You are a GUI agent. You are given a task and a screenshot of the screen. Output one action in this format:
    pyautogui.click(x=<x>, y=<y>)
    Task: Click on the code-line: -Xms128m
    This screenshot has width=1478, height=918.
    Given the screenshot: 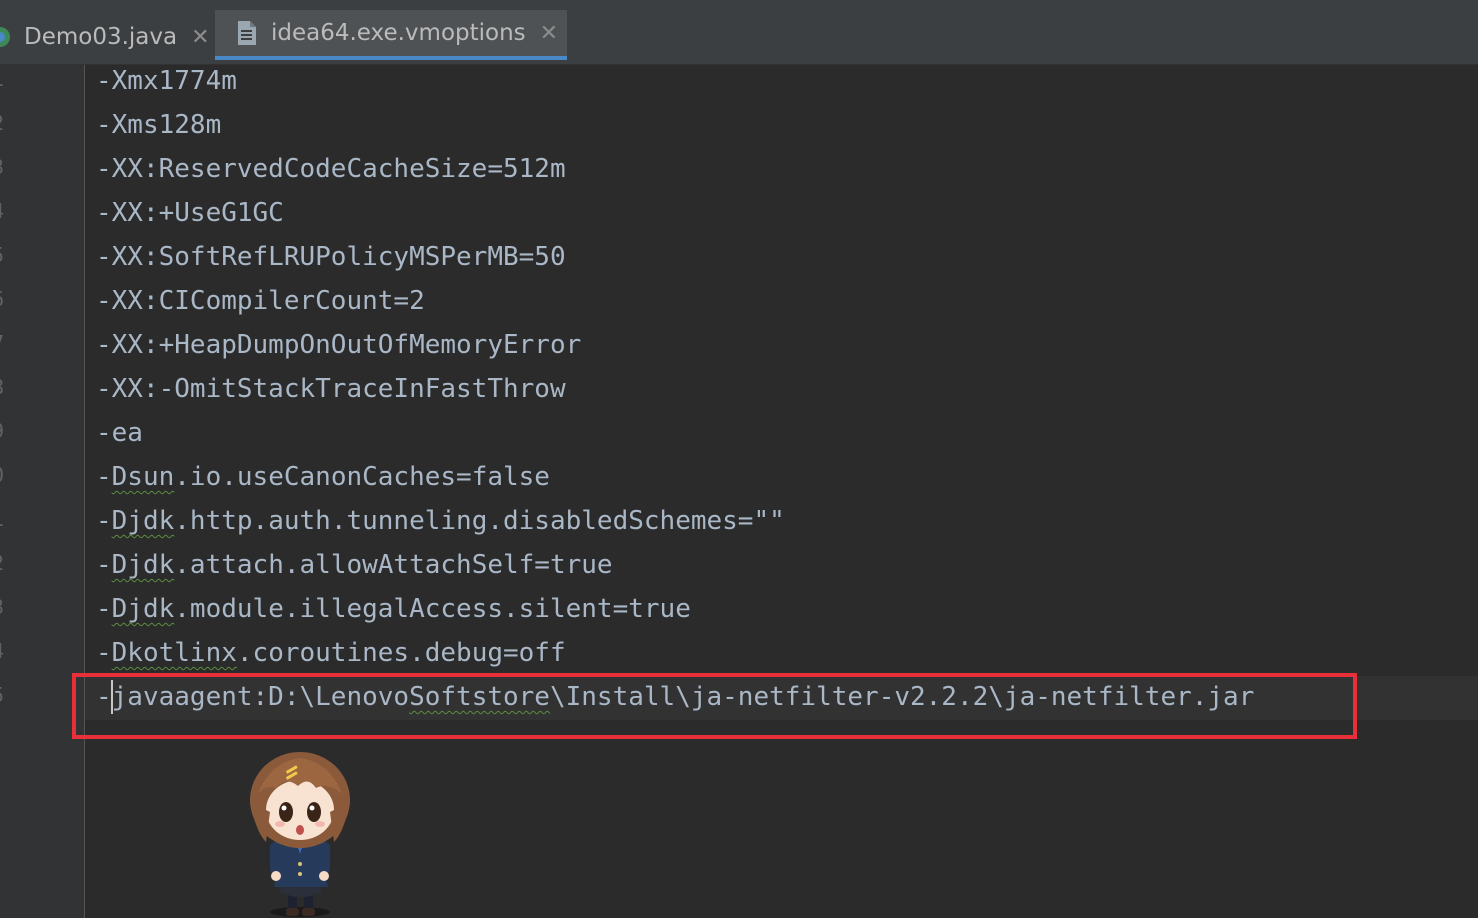 What is the action you would take?
    pyautogui.click(x=158, y=125)
    